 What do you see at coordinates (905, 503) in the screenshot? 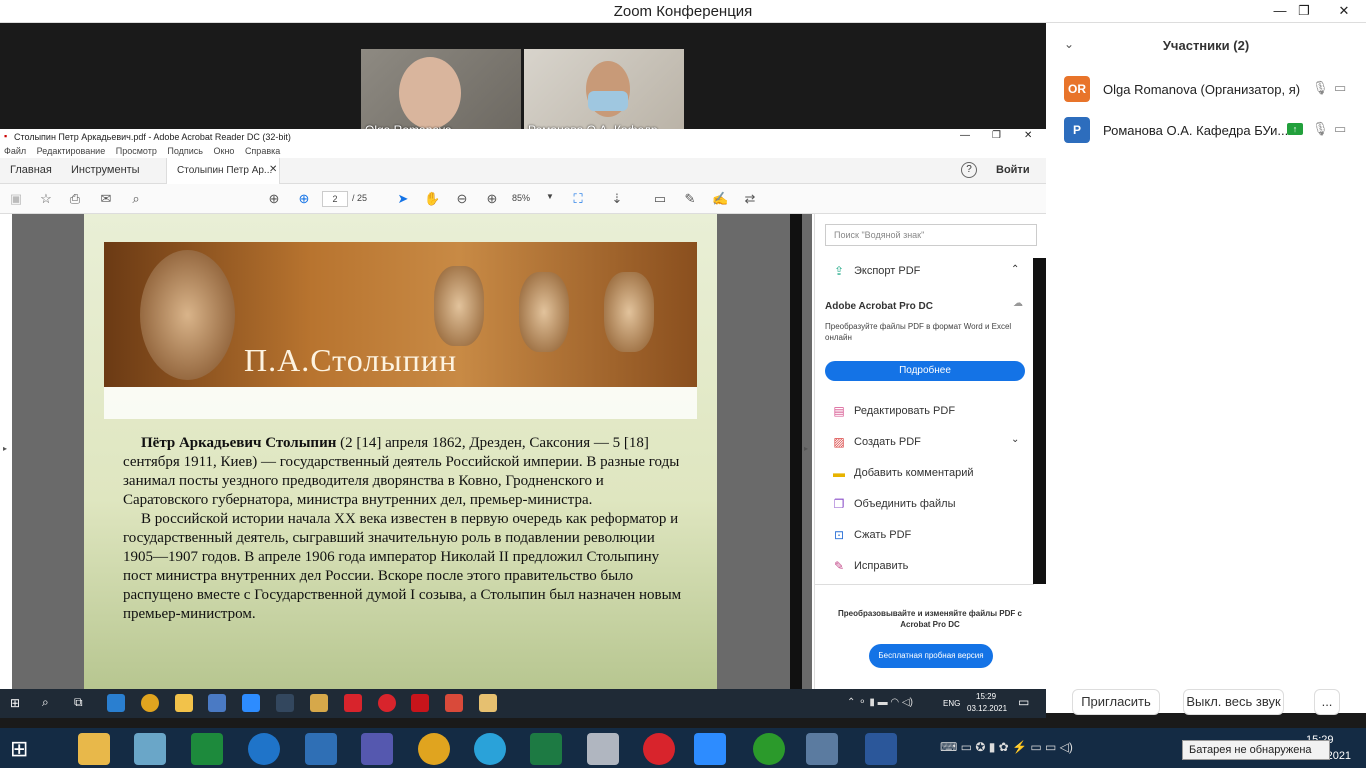
I see `tool-label: Объединить файлы` at bounding box center [905, 503].